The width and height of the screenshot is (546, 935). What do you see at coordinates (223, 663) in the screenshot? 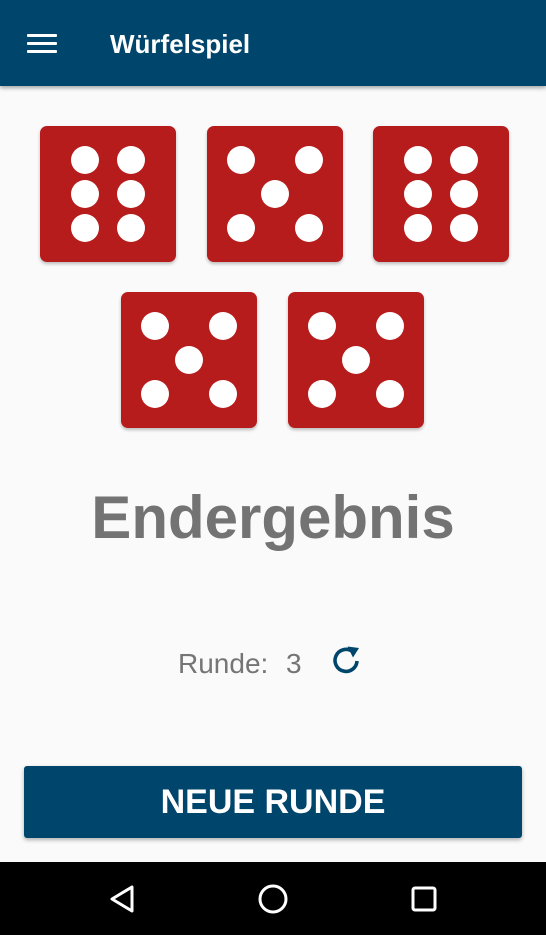
I see `round-label: Runde:` at bounding box center [223, 663].